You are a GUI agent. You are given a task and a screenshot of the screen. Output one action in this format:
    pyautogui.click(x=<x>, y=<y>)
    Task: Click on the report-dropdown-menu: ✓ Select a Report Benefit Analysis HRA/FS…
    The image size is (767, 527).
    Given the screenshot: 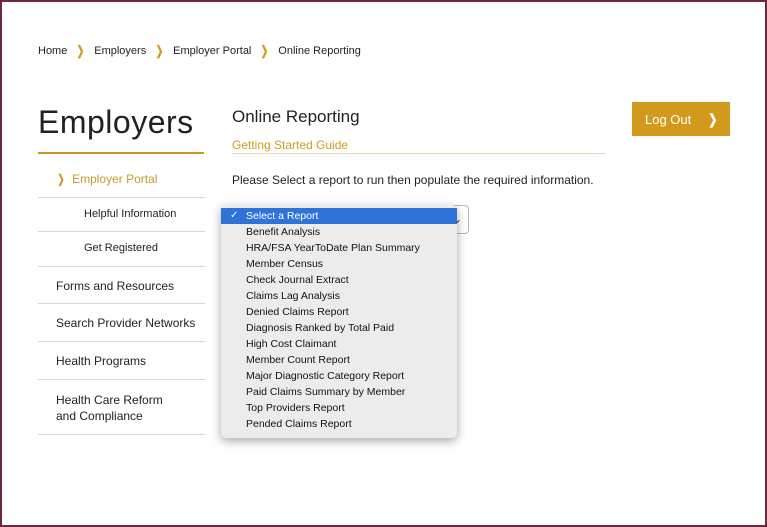 What is the action you would take?
    pyautogui.click(x=339, y=321)
    